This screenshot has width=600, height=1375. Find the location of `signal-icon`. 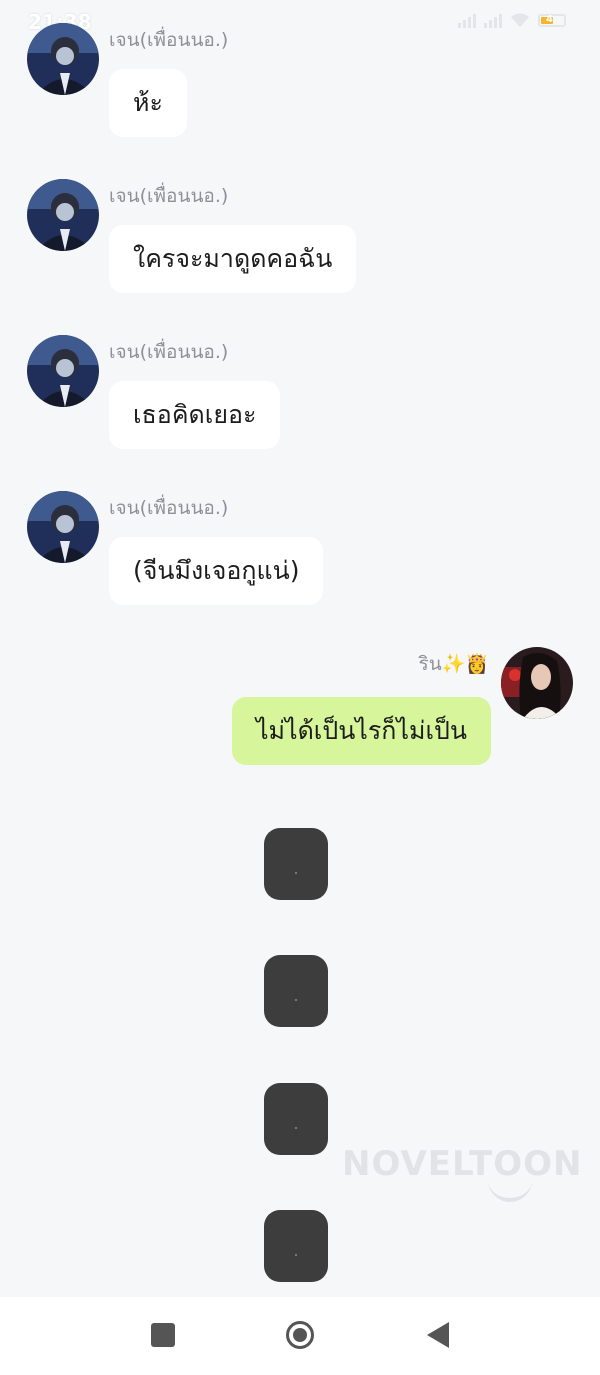

signal-icon is located at coordinates (467, 20).